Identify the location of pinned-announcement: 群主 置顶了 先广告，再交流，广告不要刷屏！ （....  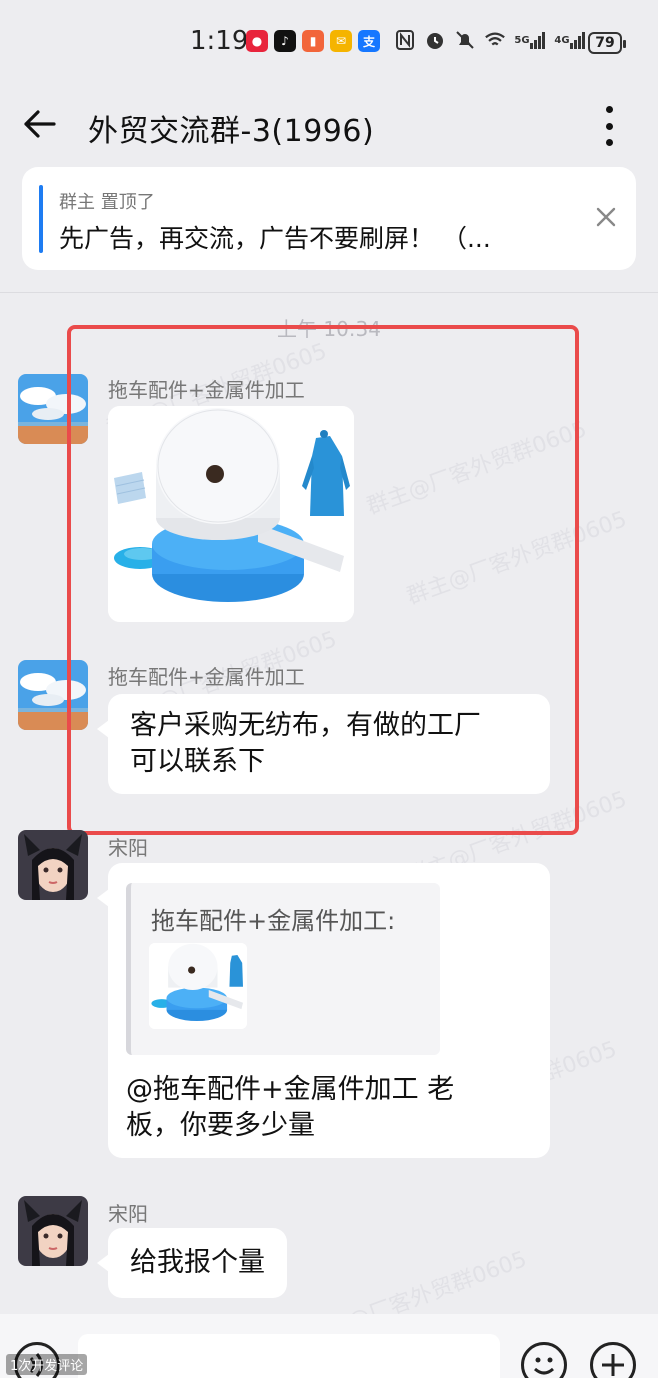
(329, 218).